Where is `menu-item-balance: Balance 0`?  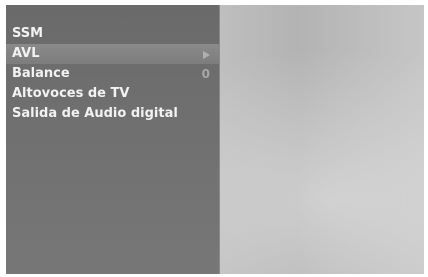 menu-item-balance: Balance 0 is located at coordinates (112, 74).